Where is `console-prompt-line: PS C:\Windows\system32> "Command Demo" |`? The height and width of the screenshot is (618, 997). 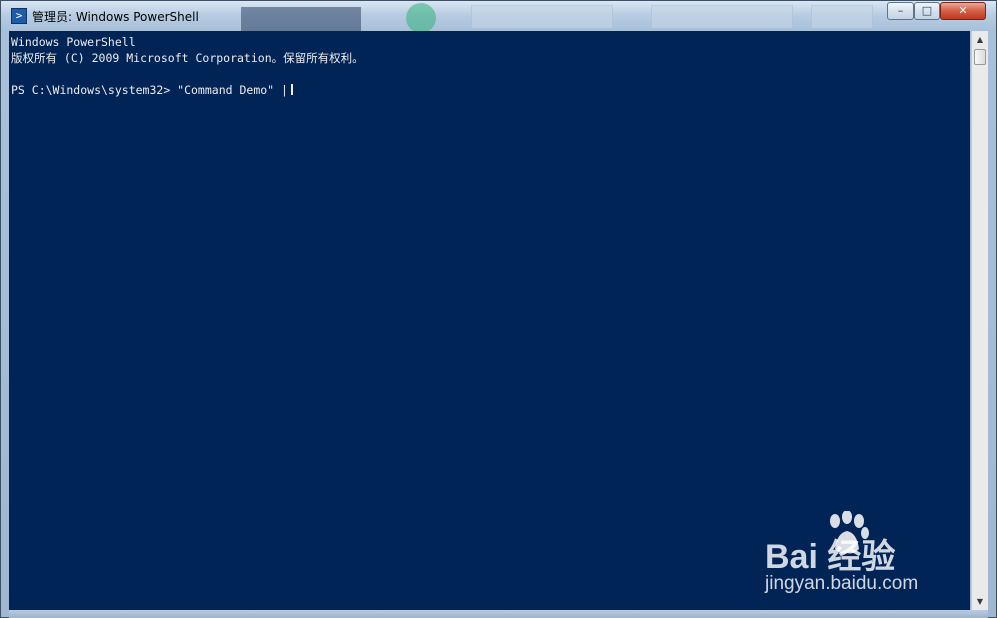
console-prompt-line: PS C:\Windows\system32> "Command Demo" | is located at coordinates (152, 90).